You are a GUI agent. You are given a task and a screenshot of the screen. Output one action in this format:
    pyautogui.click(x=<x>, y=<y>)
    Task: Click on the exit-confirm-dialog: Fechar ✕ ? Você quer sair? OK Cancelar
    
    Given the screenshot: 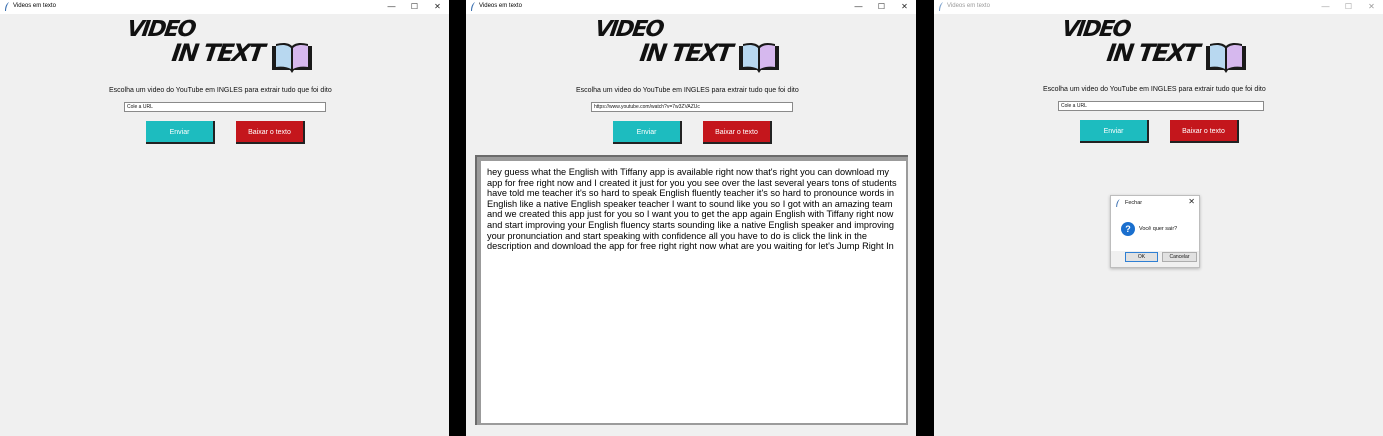 What is the action you would take?
    pyautogui.click(x=1155, y=231)
    